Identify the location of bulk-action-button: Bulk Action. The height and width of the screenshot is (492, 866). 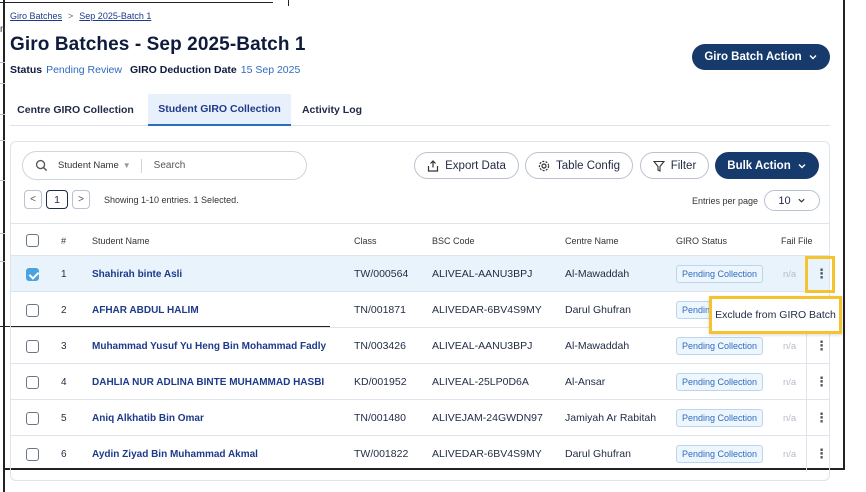
(767, 165).